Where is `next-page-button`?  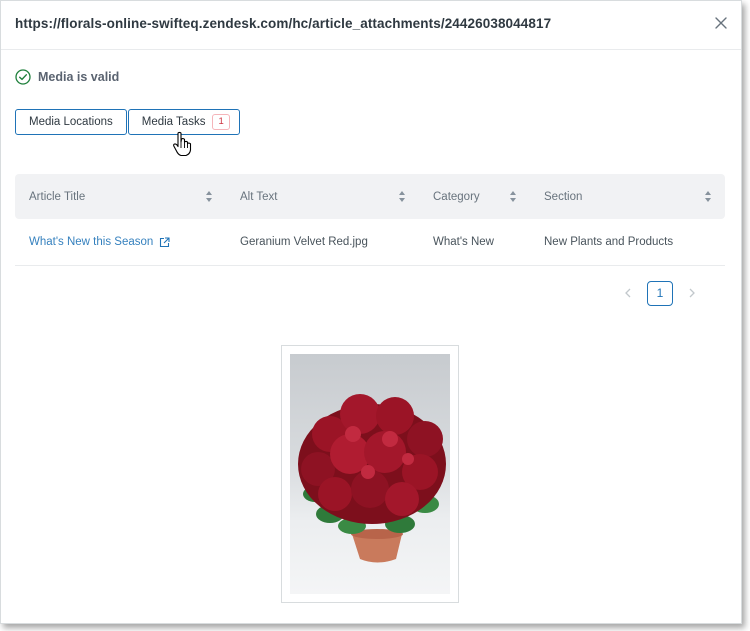
next-page-button is located at coordinates (692, 293).